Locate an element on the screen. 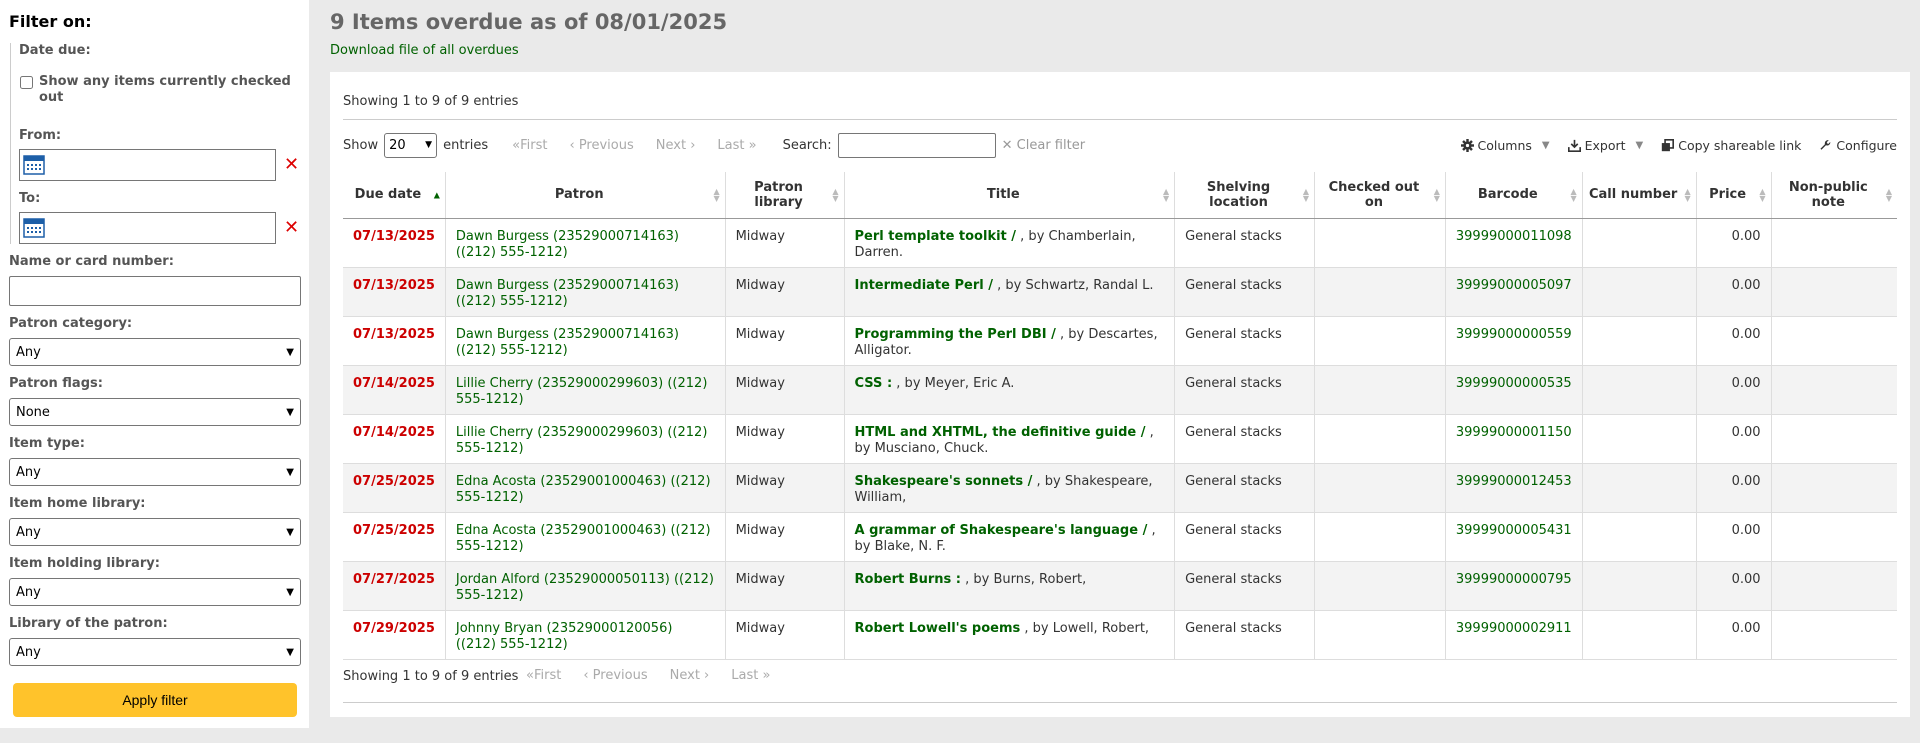 This screenshot has height=743, width=1920. col-title: Title ▲ ▼ is located at coordinates (1010, 195).